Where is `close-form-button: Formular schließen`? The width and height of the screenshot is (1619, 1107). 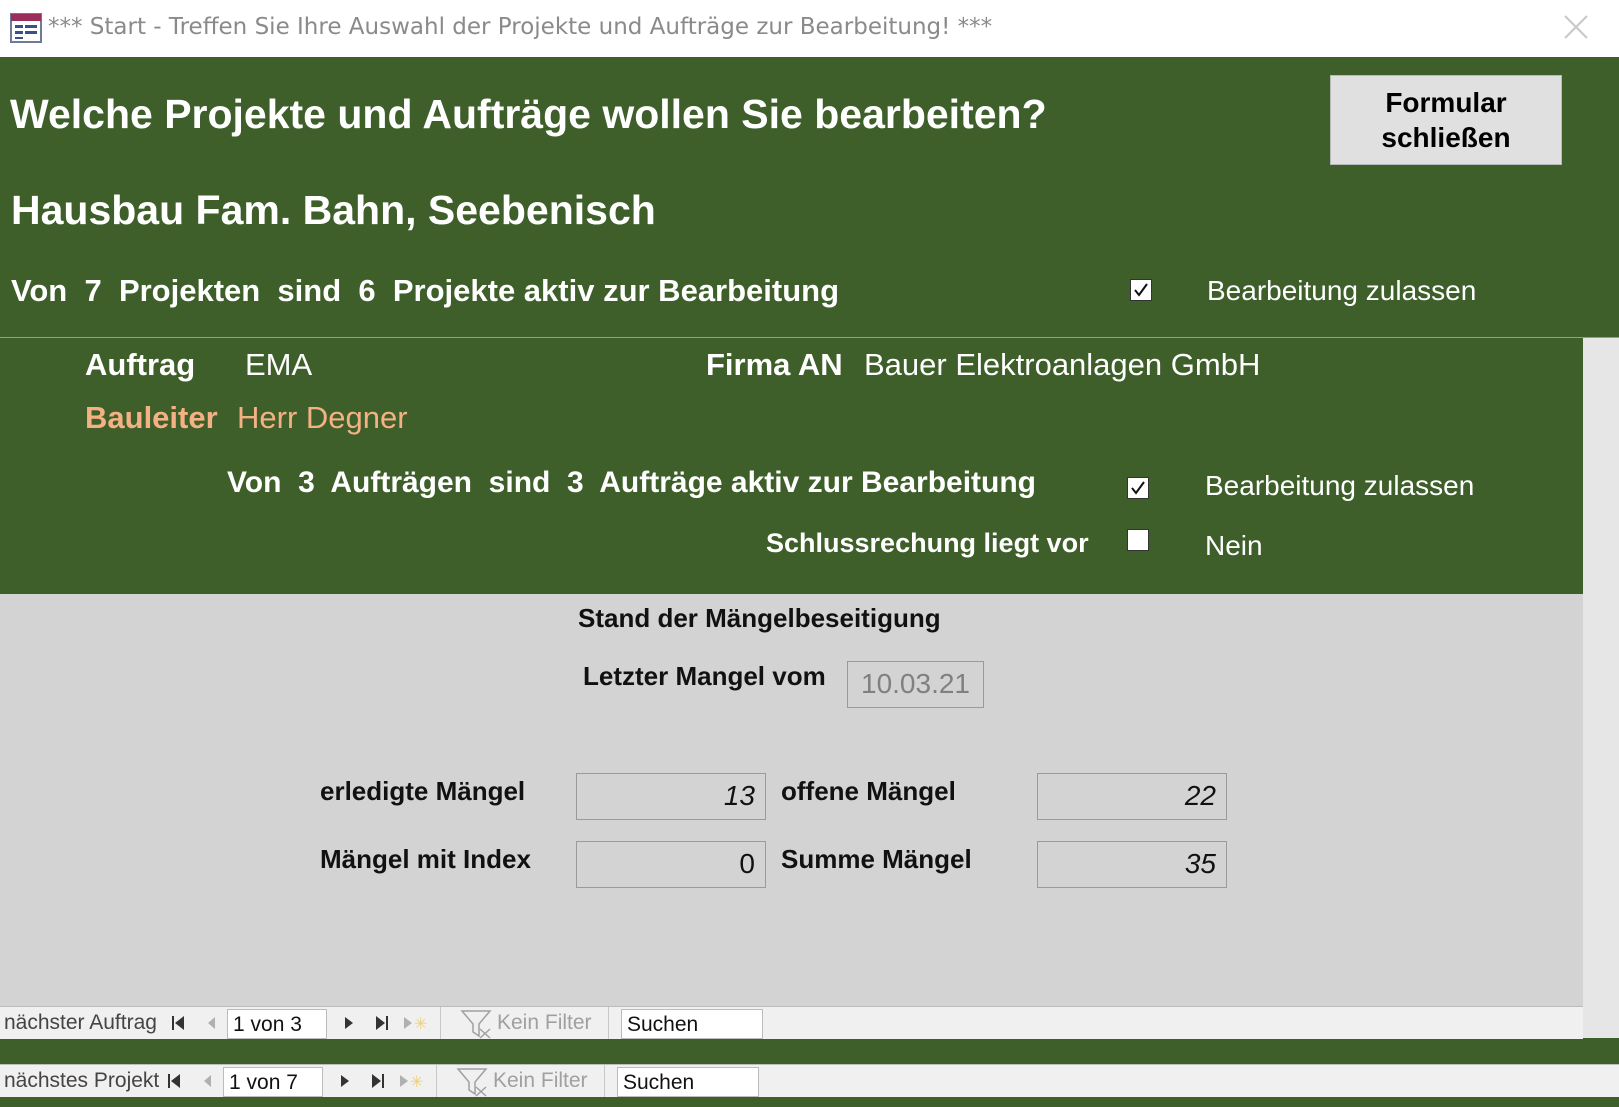 close-form-button: Formular schließen is located at coordinates (1446, 120).